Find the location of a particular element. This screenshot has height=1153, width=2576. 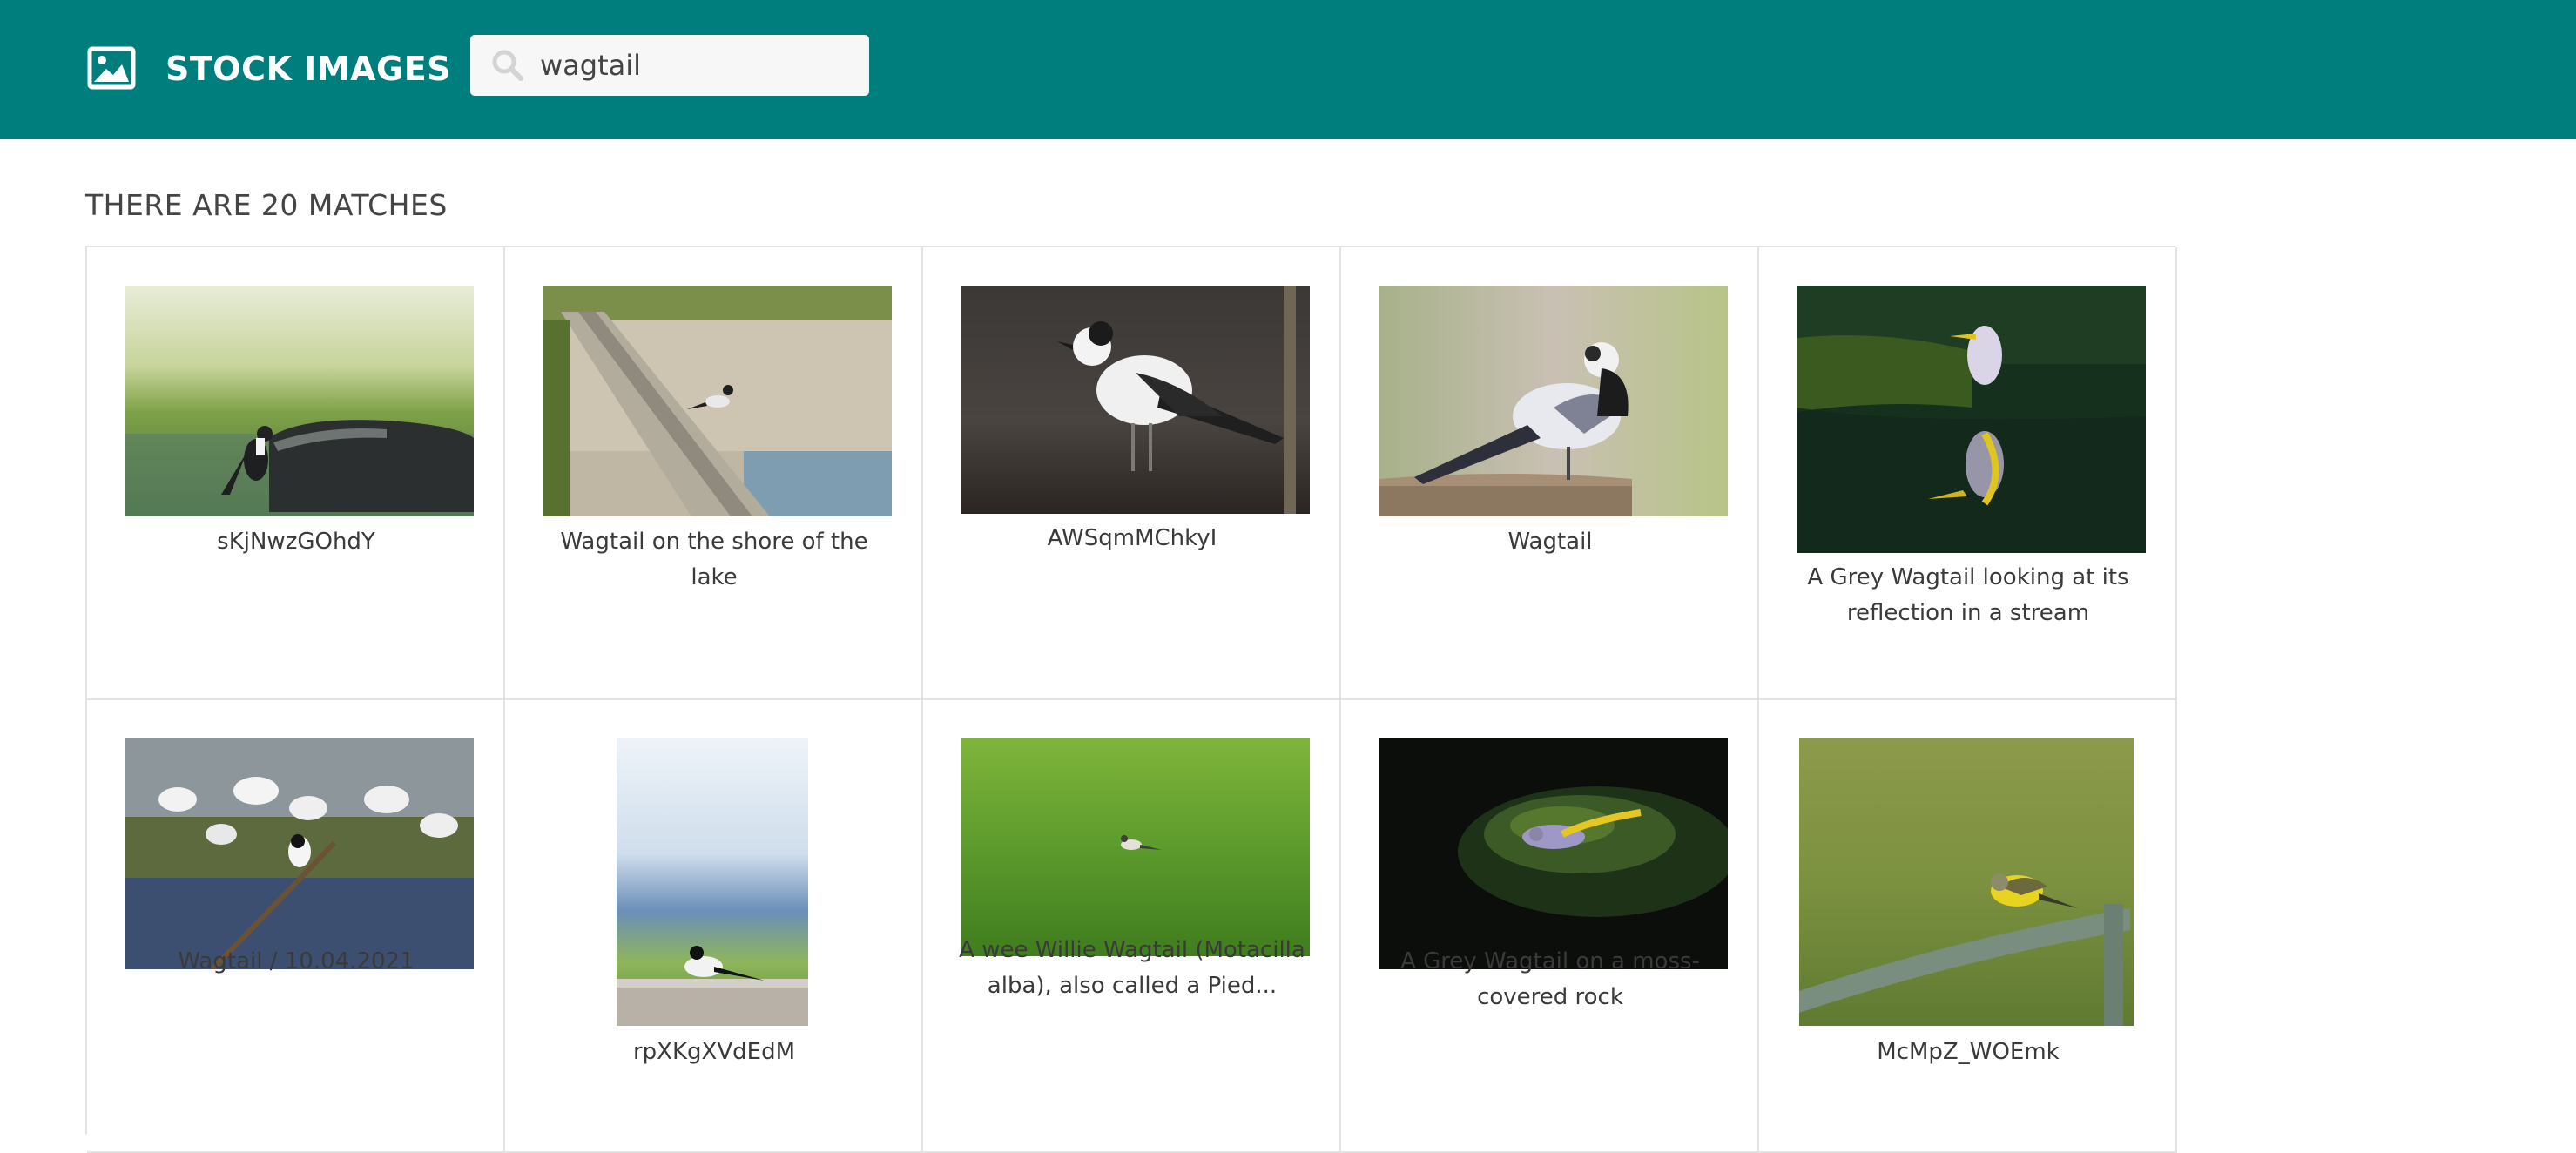

search-icon is located at coordinates (508, 65).